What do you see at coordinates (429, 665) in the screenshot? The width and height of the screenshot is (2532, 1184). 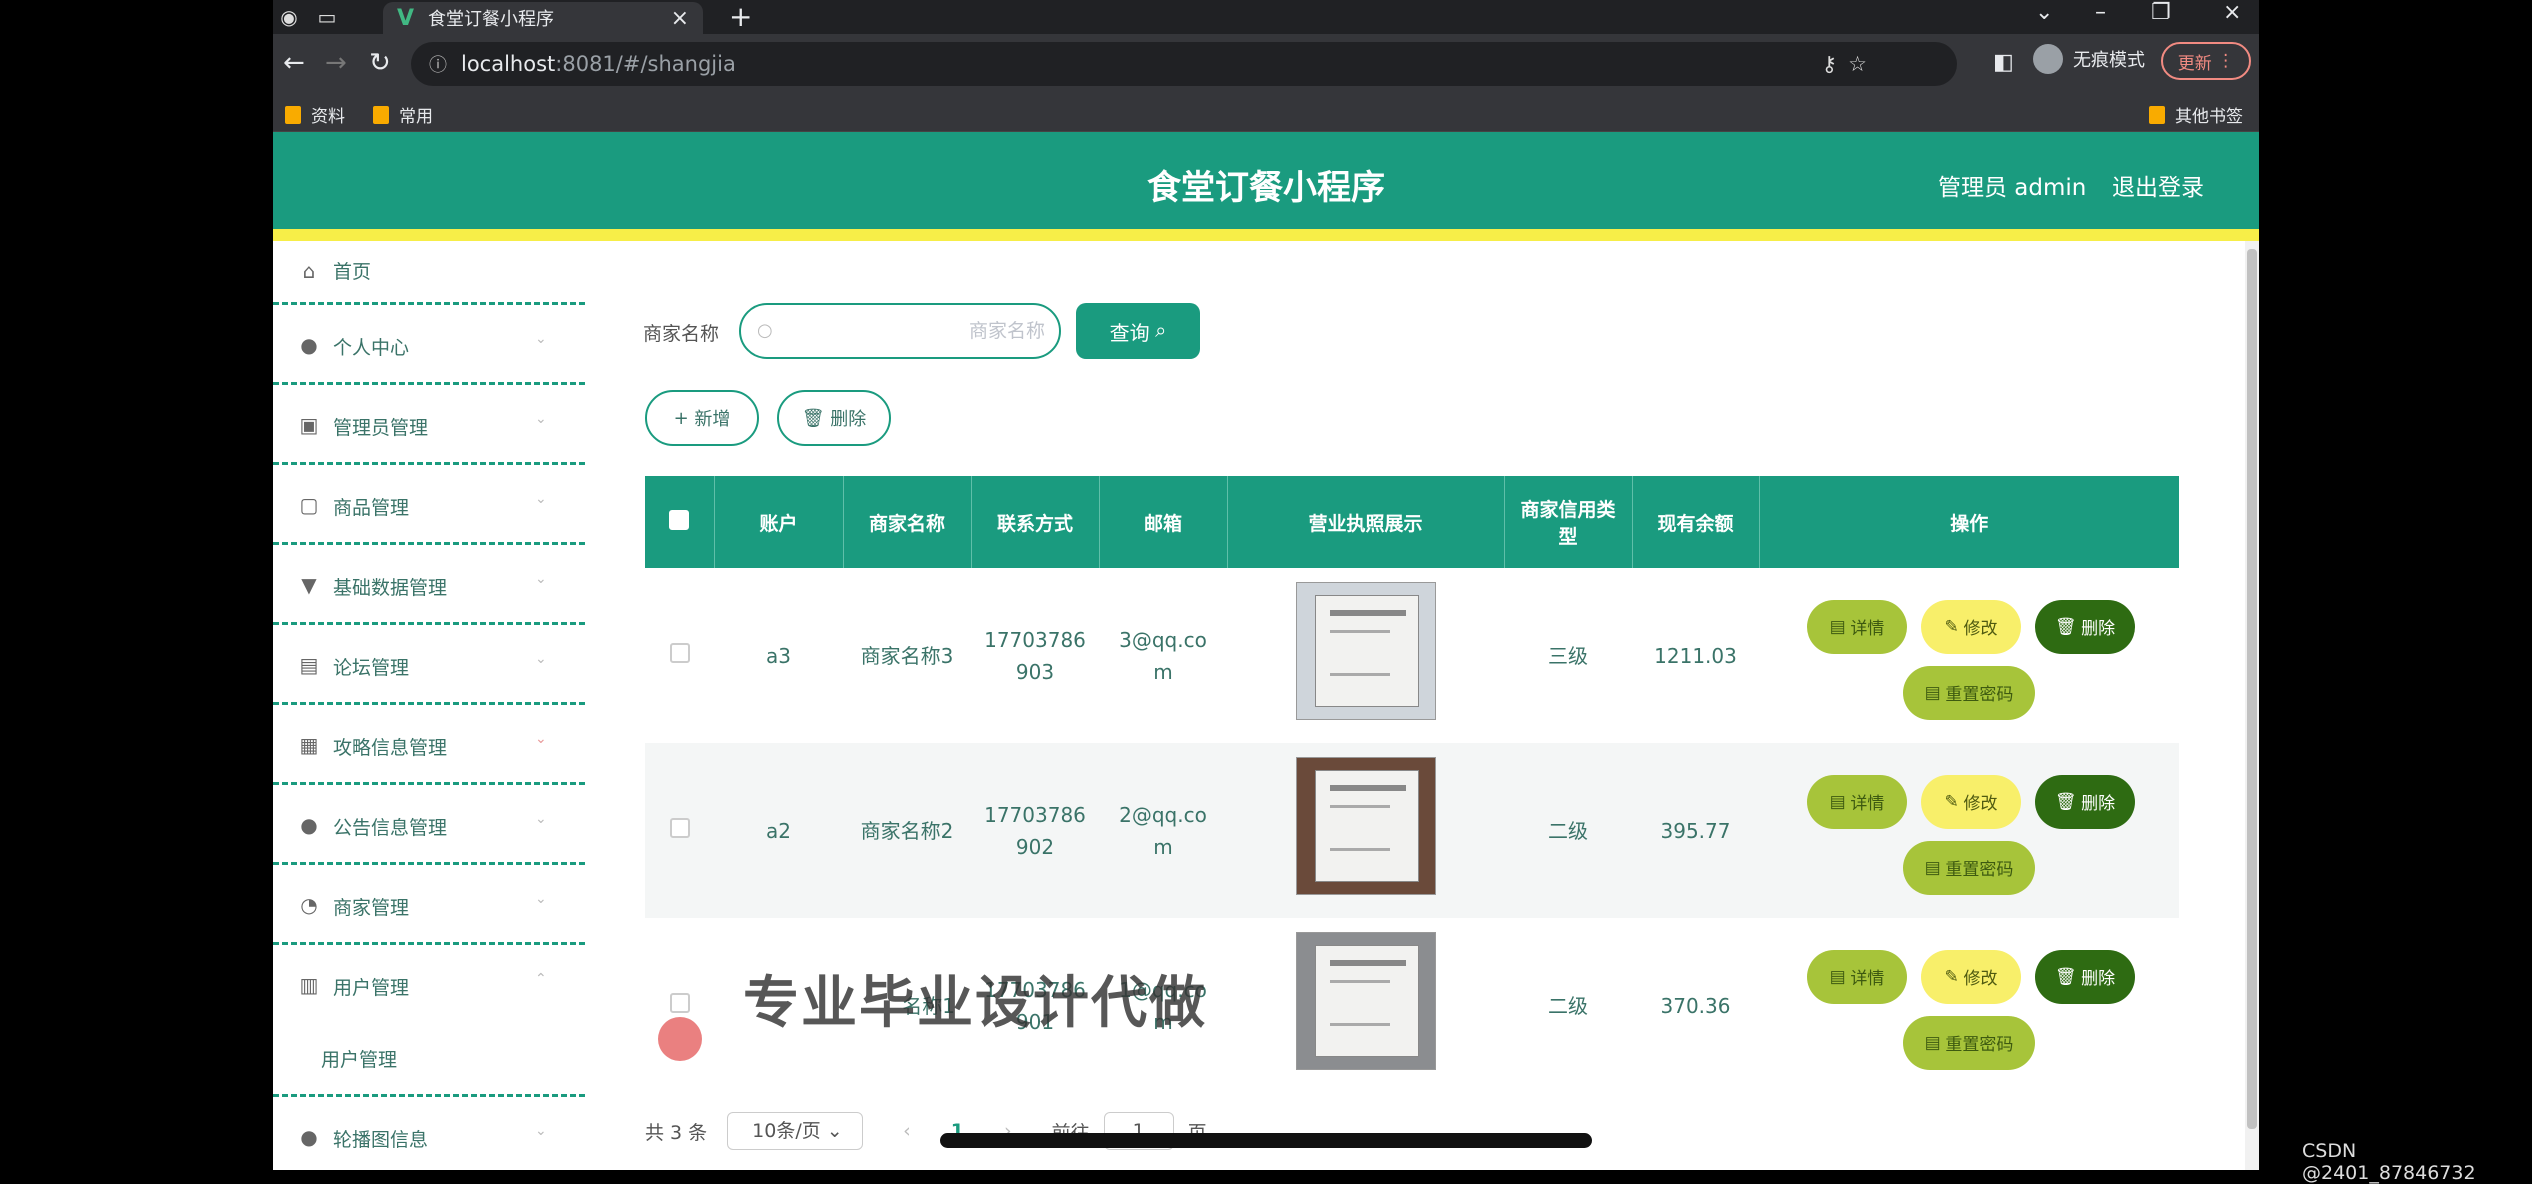 I see `sidebar-item-forum: ▤ 论坛管理 ⌄` at bounding box center [429, 665].